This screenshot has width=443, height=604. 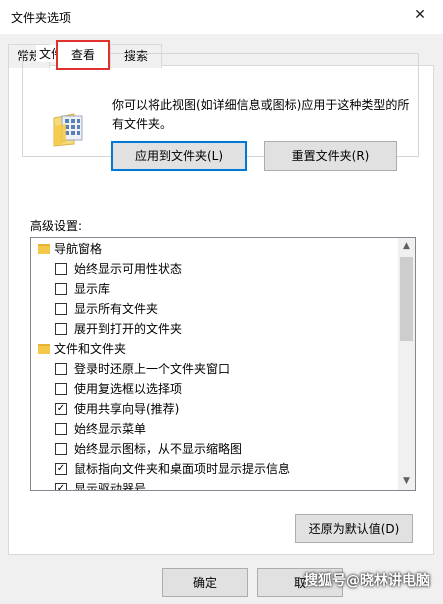 I want to click on close-icon: ✕, so click(x=420, y=15).